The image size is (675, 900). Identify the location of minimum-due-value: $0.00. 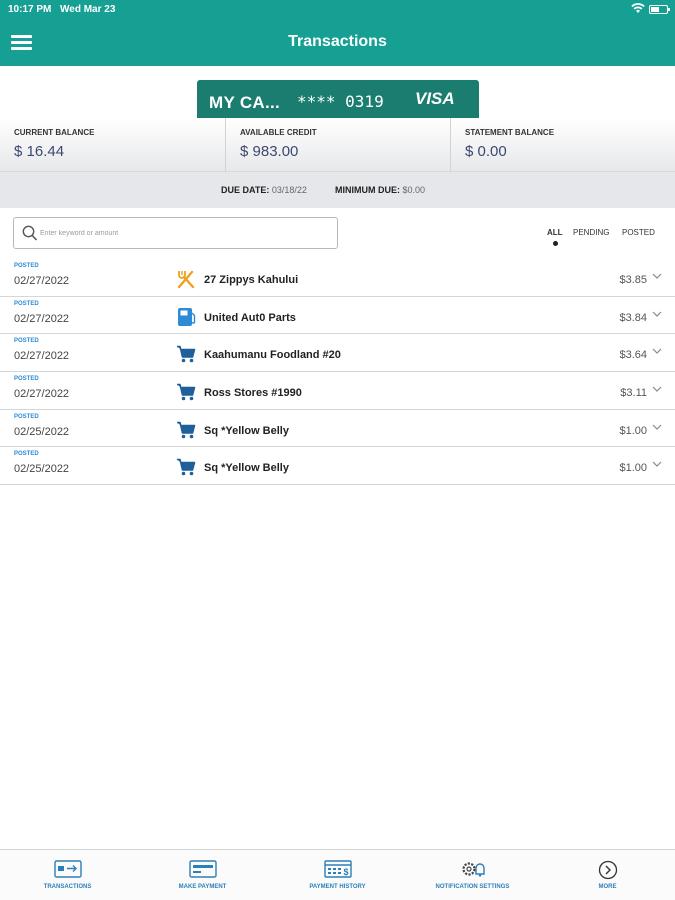
(414, 190).